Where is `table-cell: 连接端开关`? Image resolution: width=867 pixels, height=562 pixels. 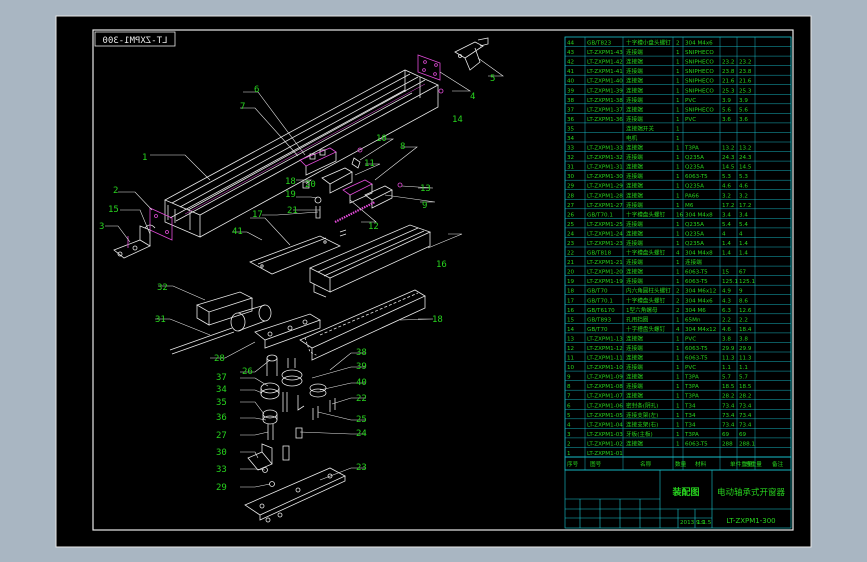
table-cell: 连接端开关 is located at coordinates (640, 128).